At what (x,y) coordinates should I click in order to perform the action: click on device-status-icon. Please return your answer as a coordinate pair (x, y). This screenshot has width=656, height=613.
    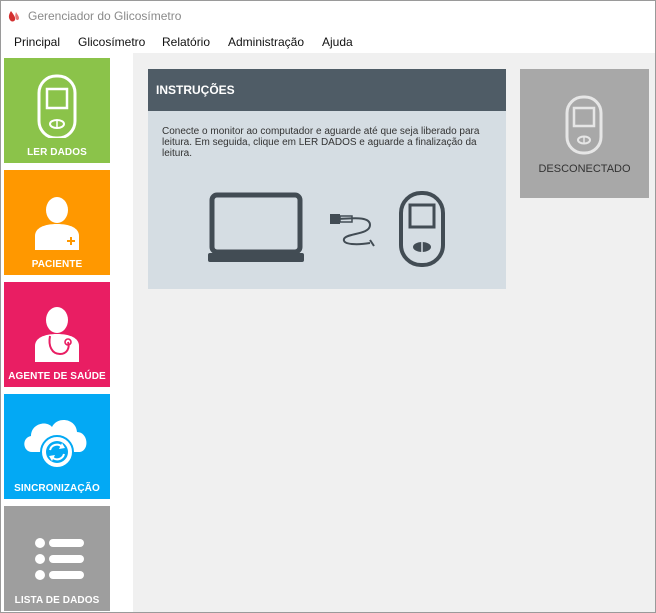
    Looking at the image, I should click on (584, 125).